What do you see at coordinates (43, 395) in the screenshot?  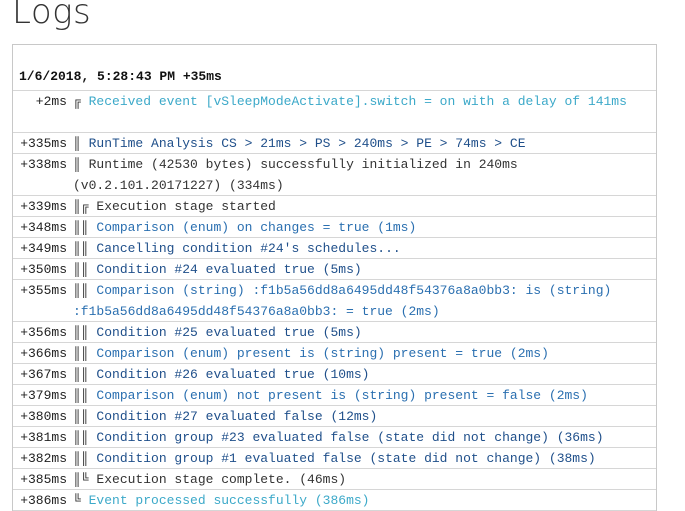 I see `log-row-time: +379ms` at bounding box center [43, 395].